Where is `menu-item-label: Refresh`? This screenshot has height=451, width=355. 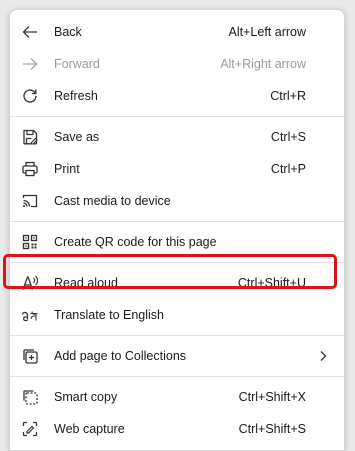
menu-item-label: Refresh is located at coordinates (76, 96).